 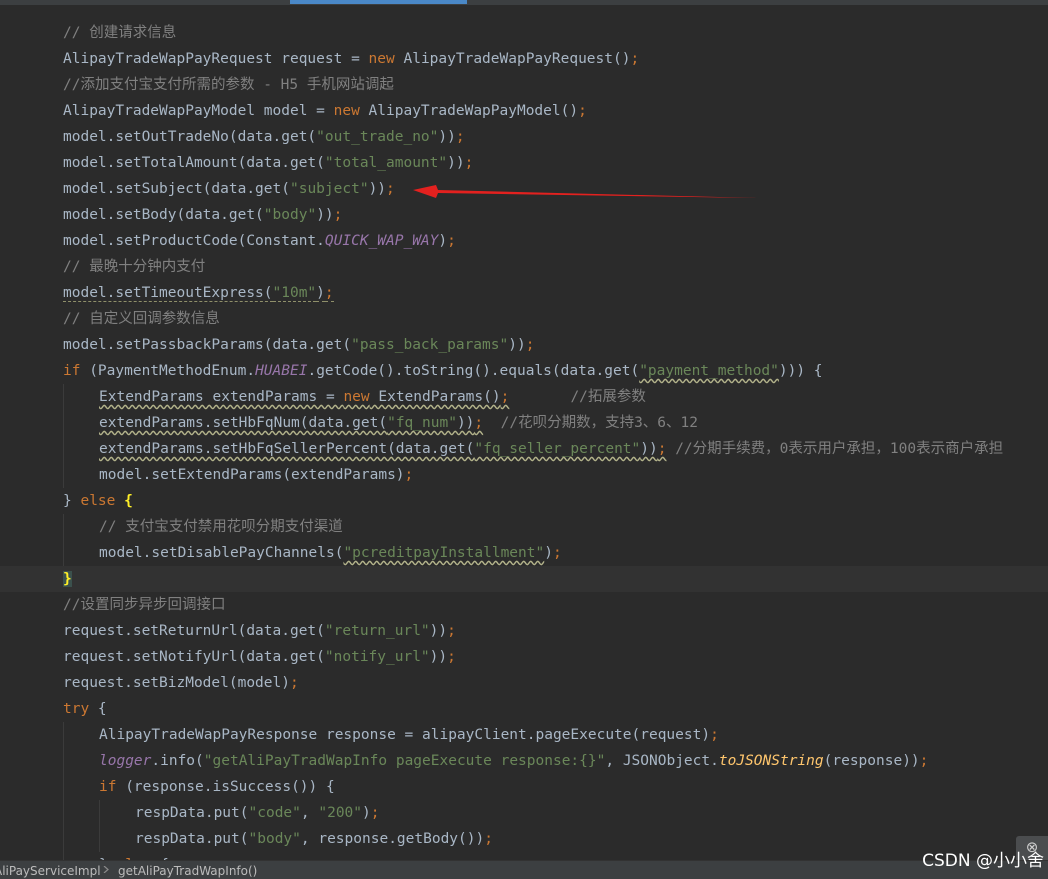 What do you see at coordinates (983, 861) in the screenshot?
I see `csdn-watermark: CSDN @小小舍` at bounding box center [983, 861].